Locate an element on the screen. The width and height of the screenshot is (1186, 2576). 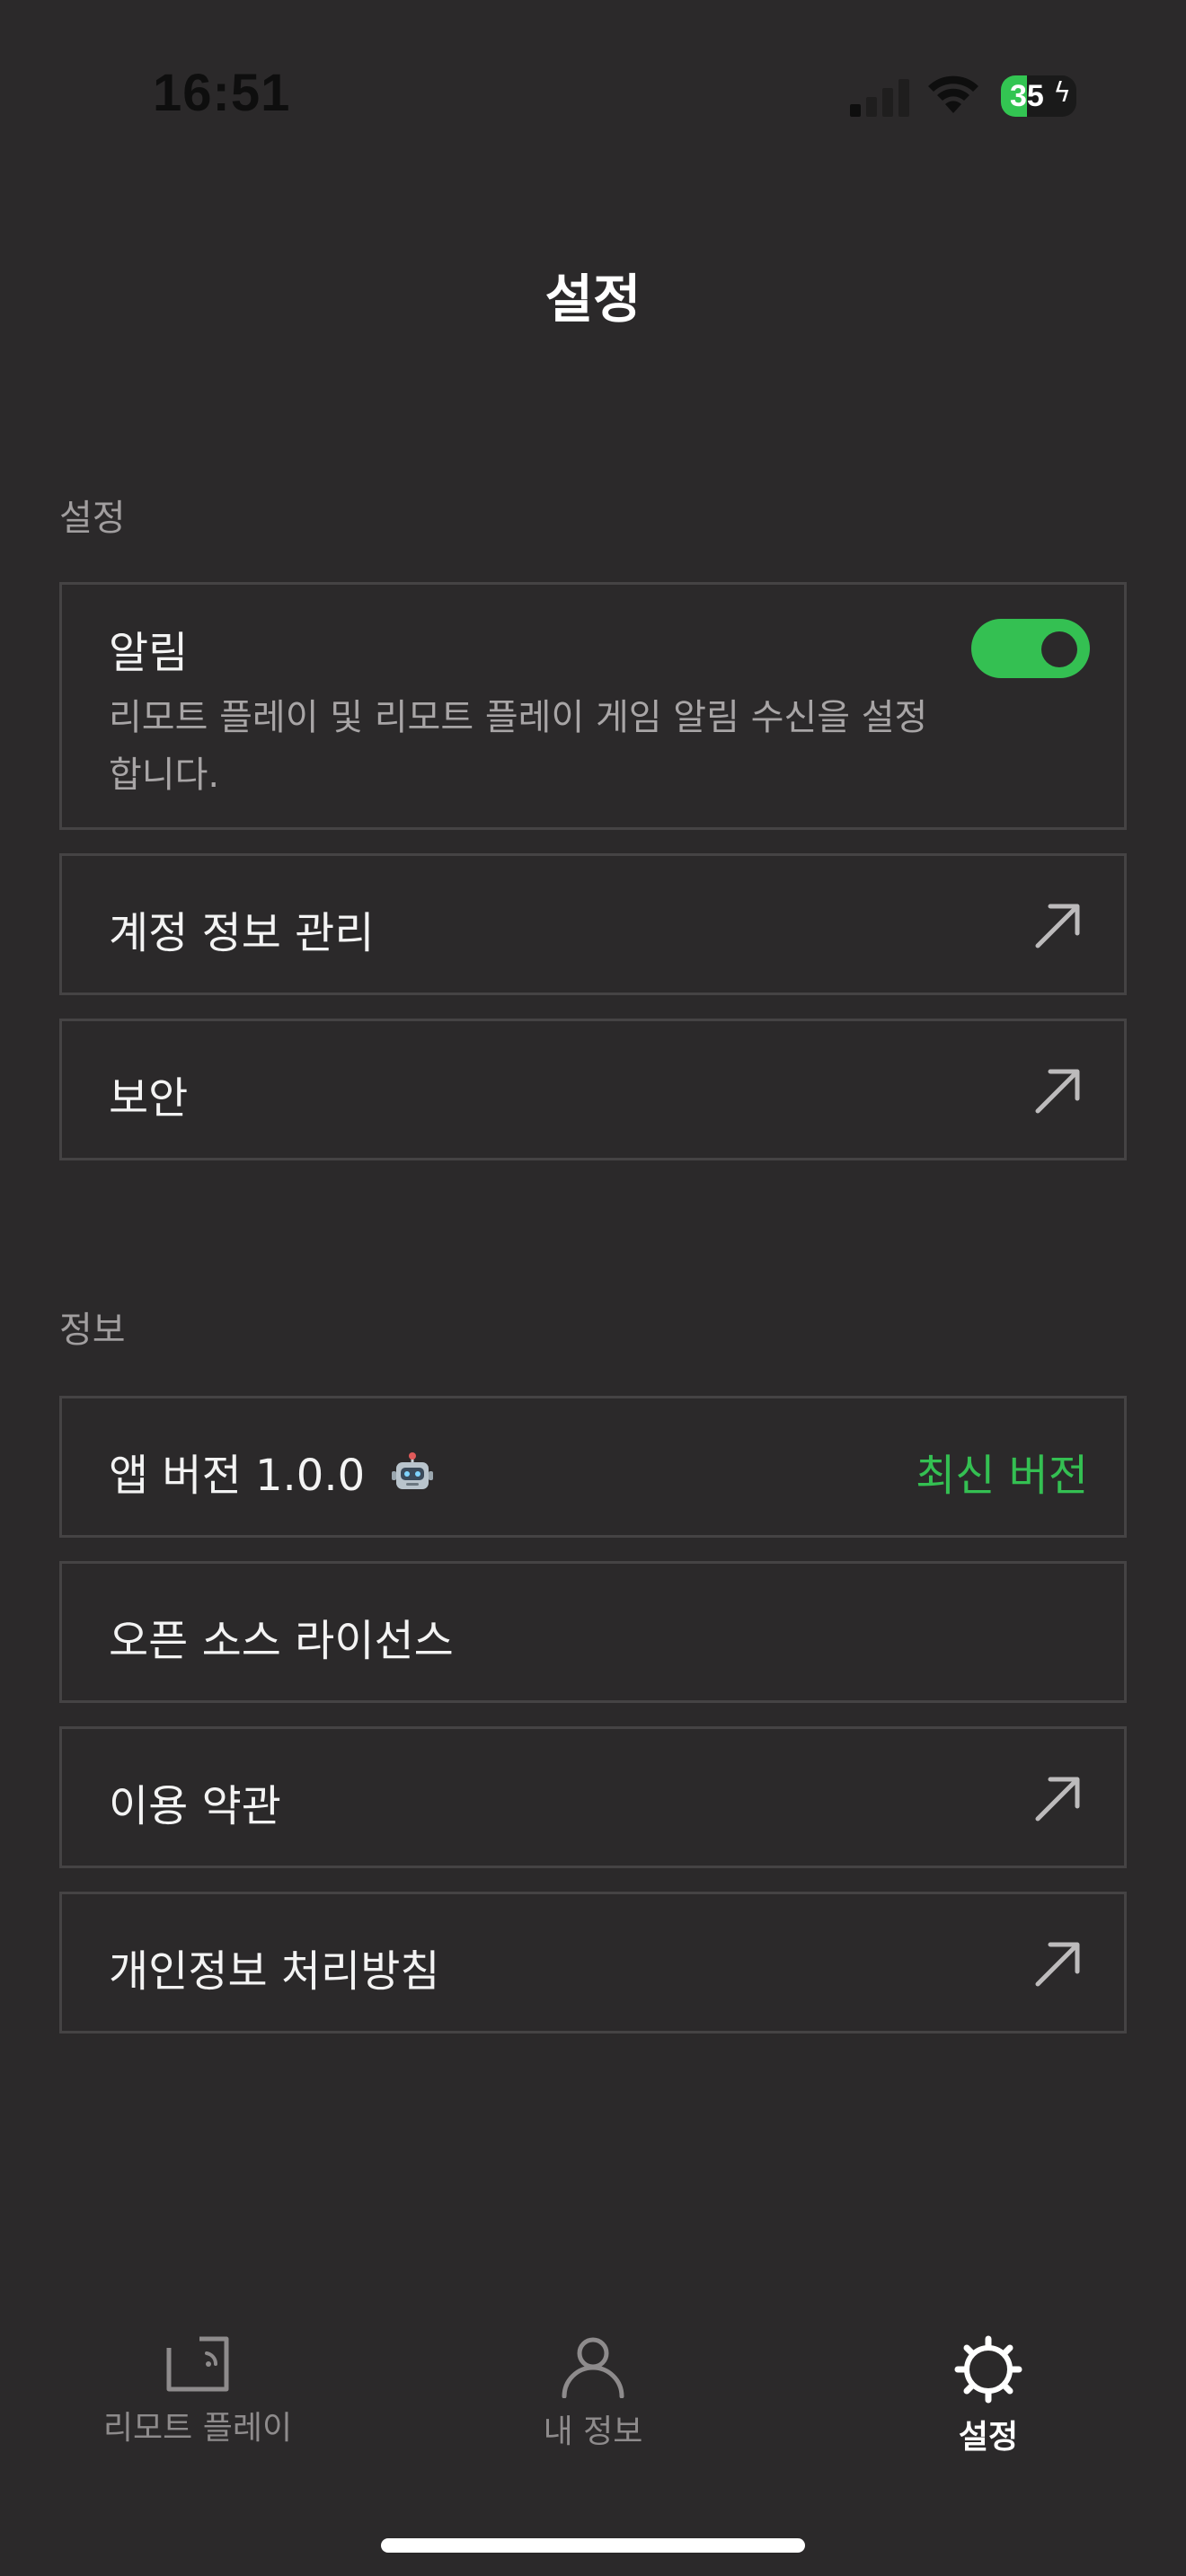
toggle-knob is located at coordinates (1059, 649).